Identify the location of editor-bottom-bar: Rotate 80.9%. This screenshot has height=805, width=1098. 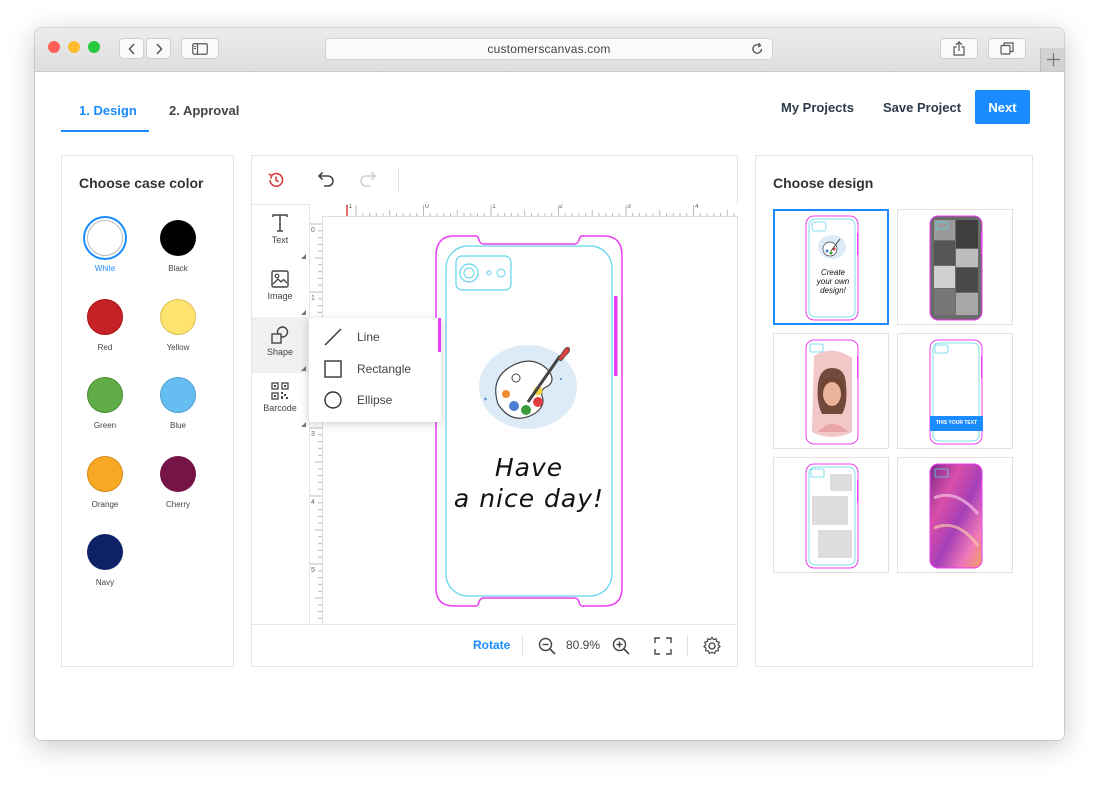
(494, 645).